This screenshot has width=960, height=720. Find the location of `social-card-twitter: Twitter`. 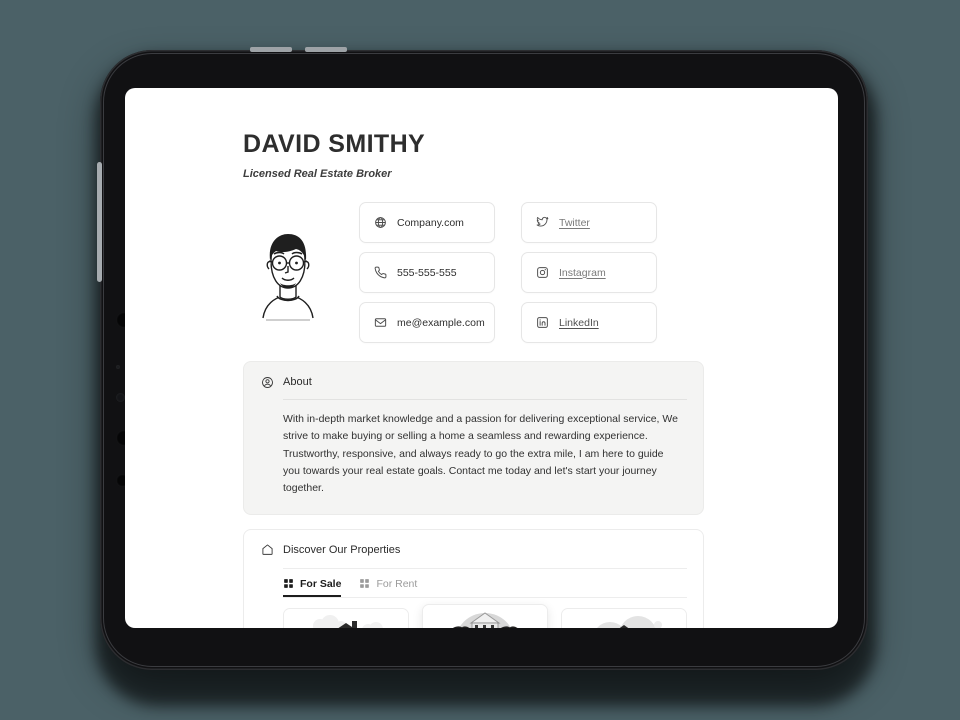

social-card-twitter: Twitter is located at coordinates (589, 222).